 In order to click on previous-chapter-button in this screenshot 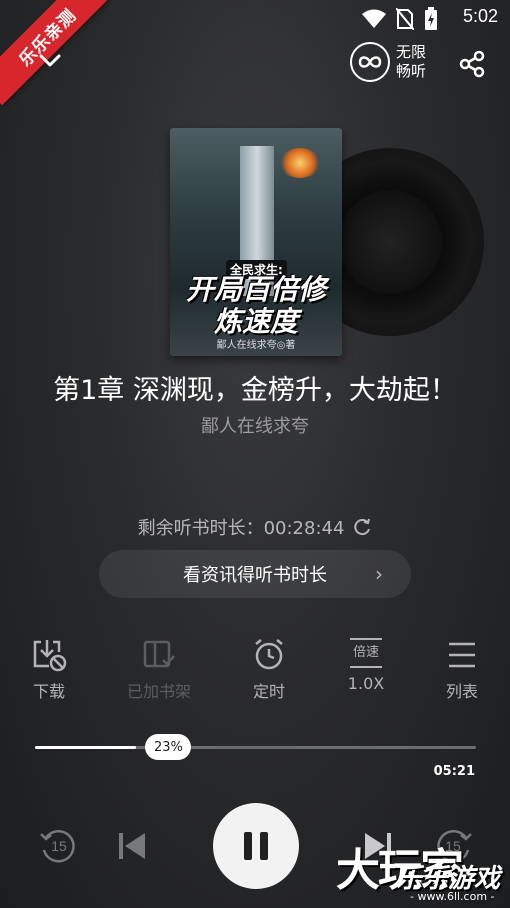, I will do `click(132, 848)`.